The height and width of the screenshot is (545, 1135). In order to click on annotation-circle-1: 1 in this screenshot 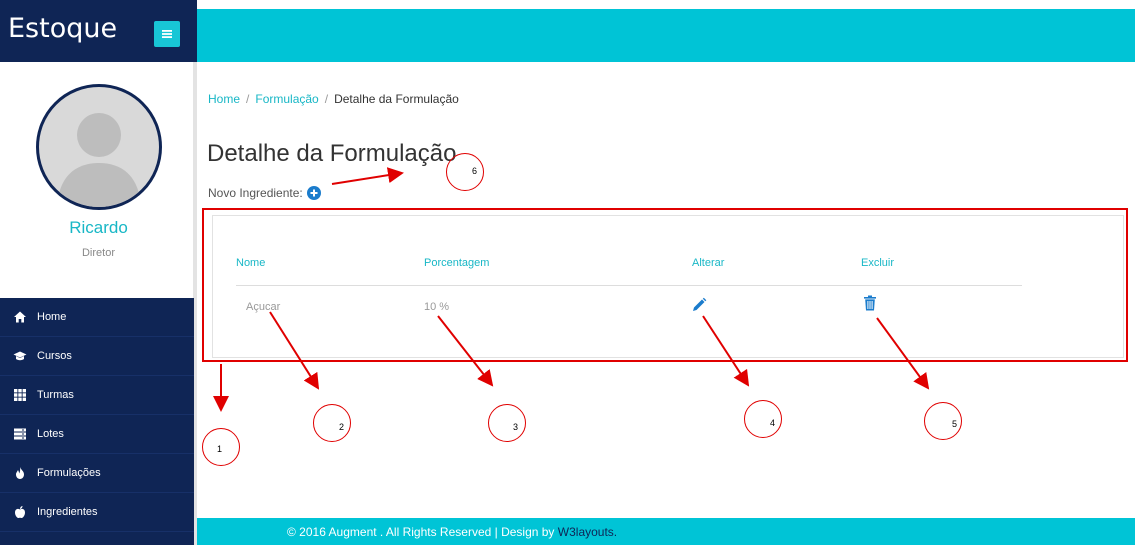, I will do `click(221, 447)`.